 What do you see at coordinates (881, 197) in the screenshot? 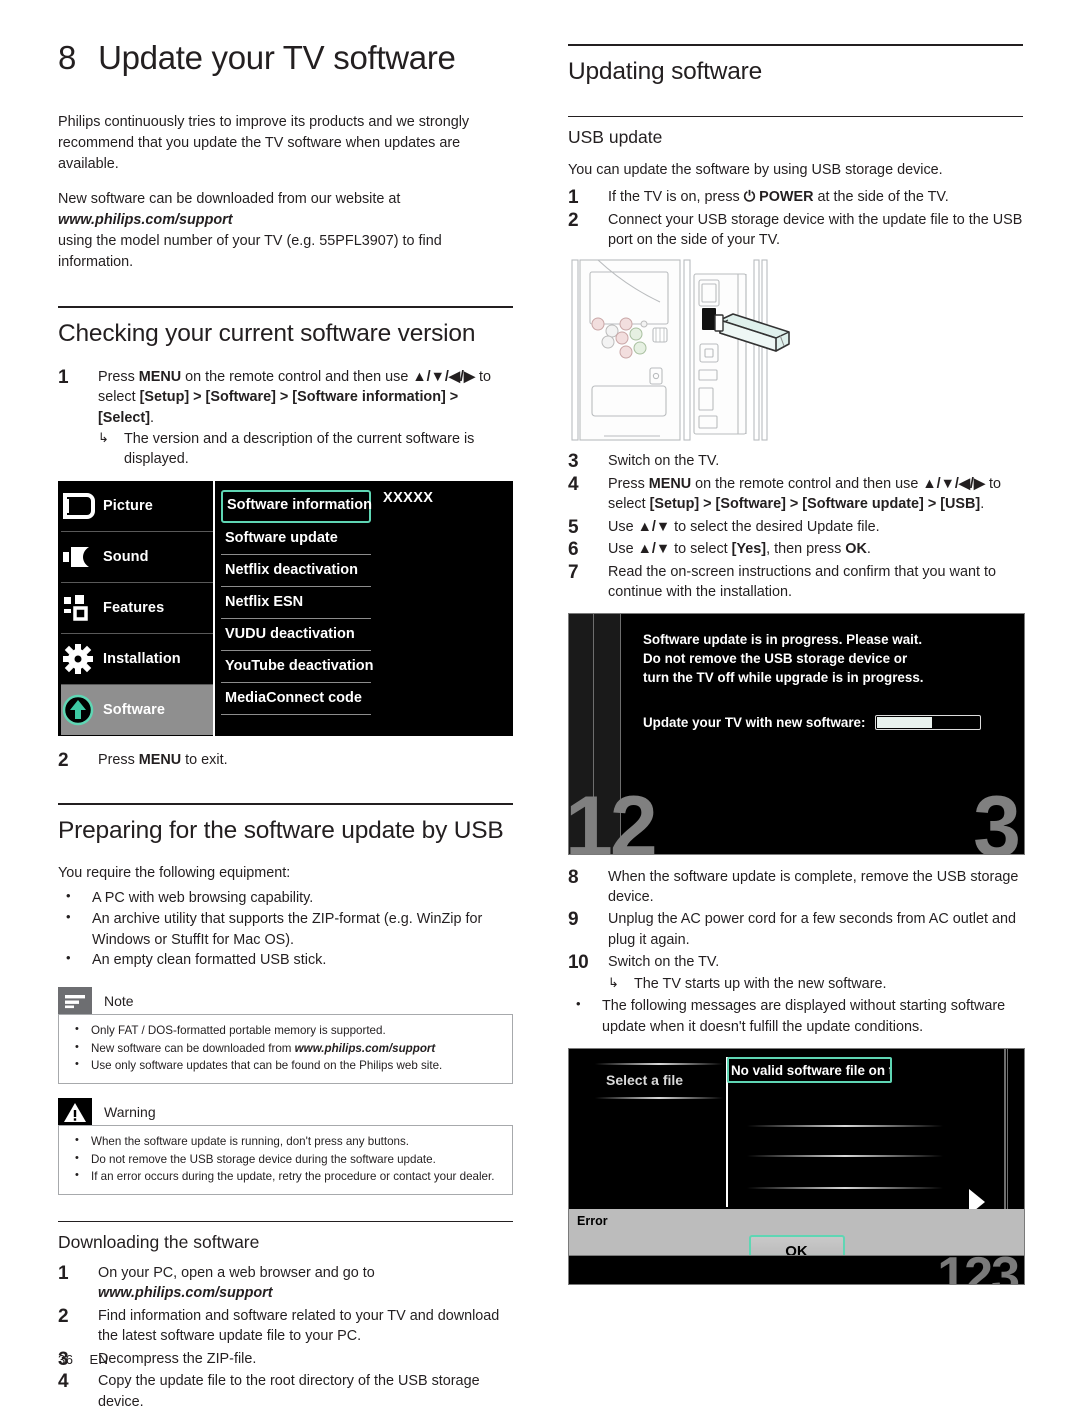
I see `step-text: at the side of the TV.` at bounding box center [881, 197].